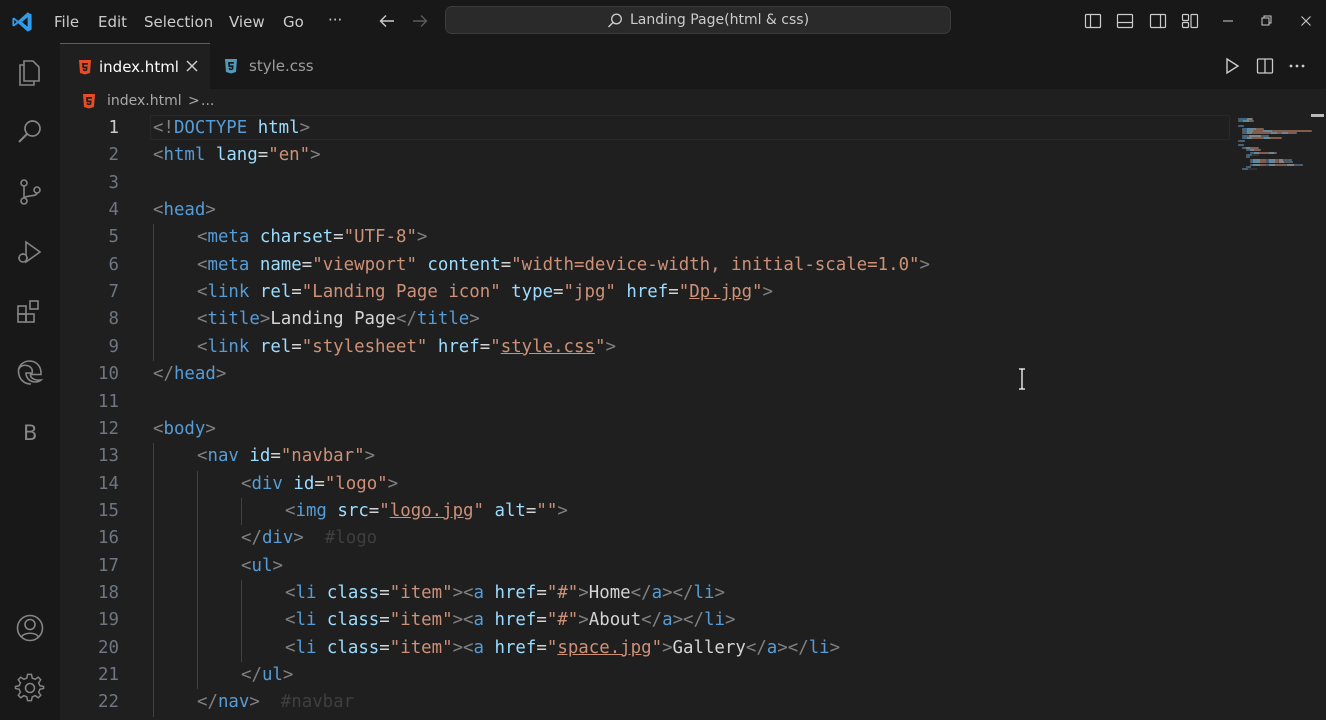 Image resolution: width=1326 pixels, height=720 pixels. I want to click on minimap-slider, so click(1317, 115).